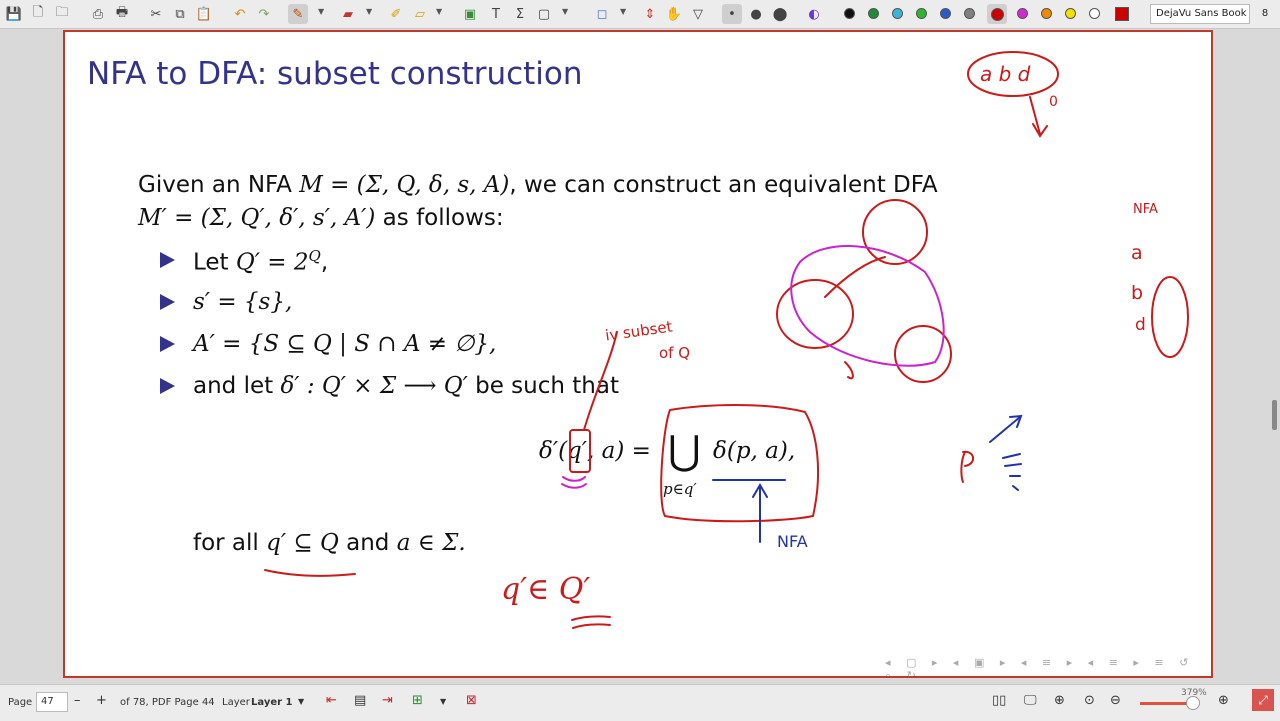  Describe the element at coordinates (814, 14) in the screenshot. I see `fill-icon: ◐` at that location.